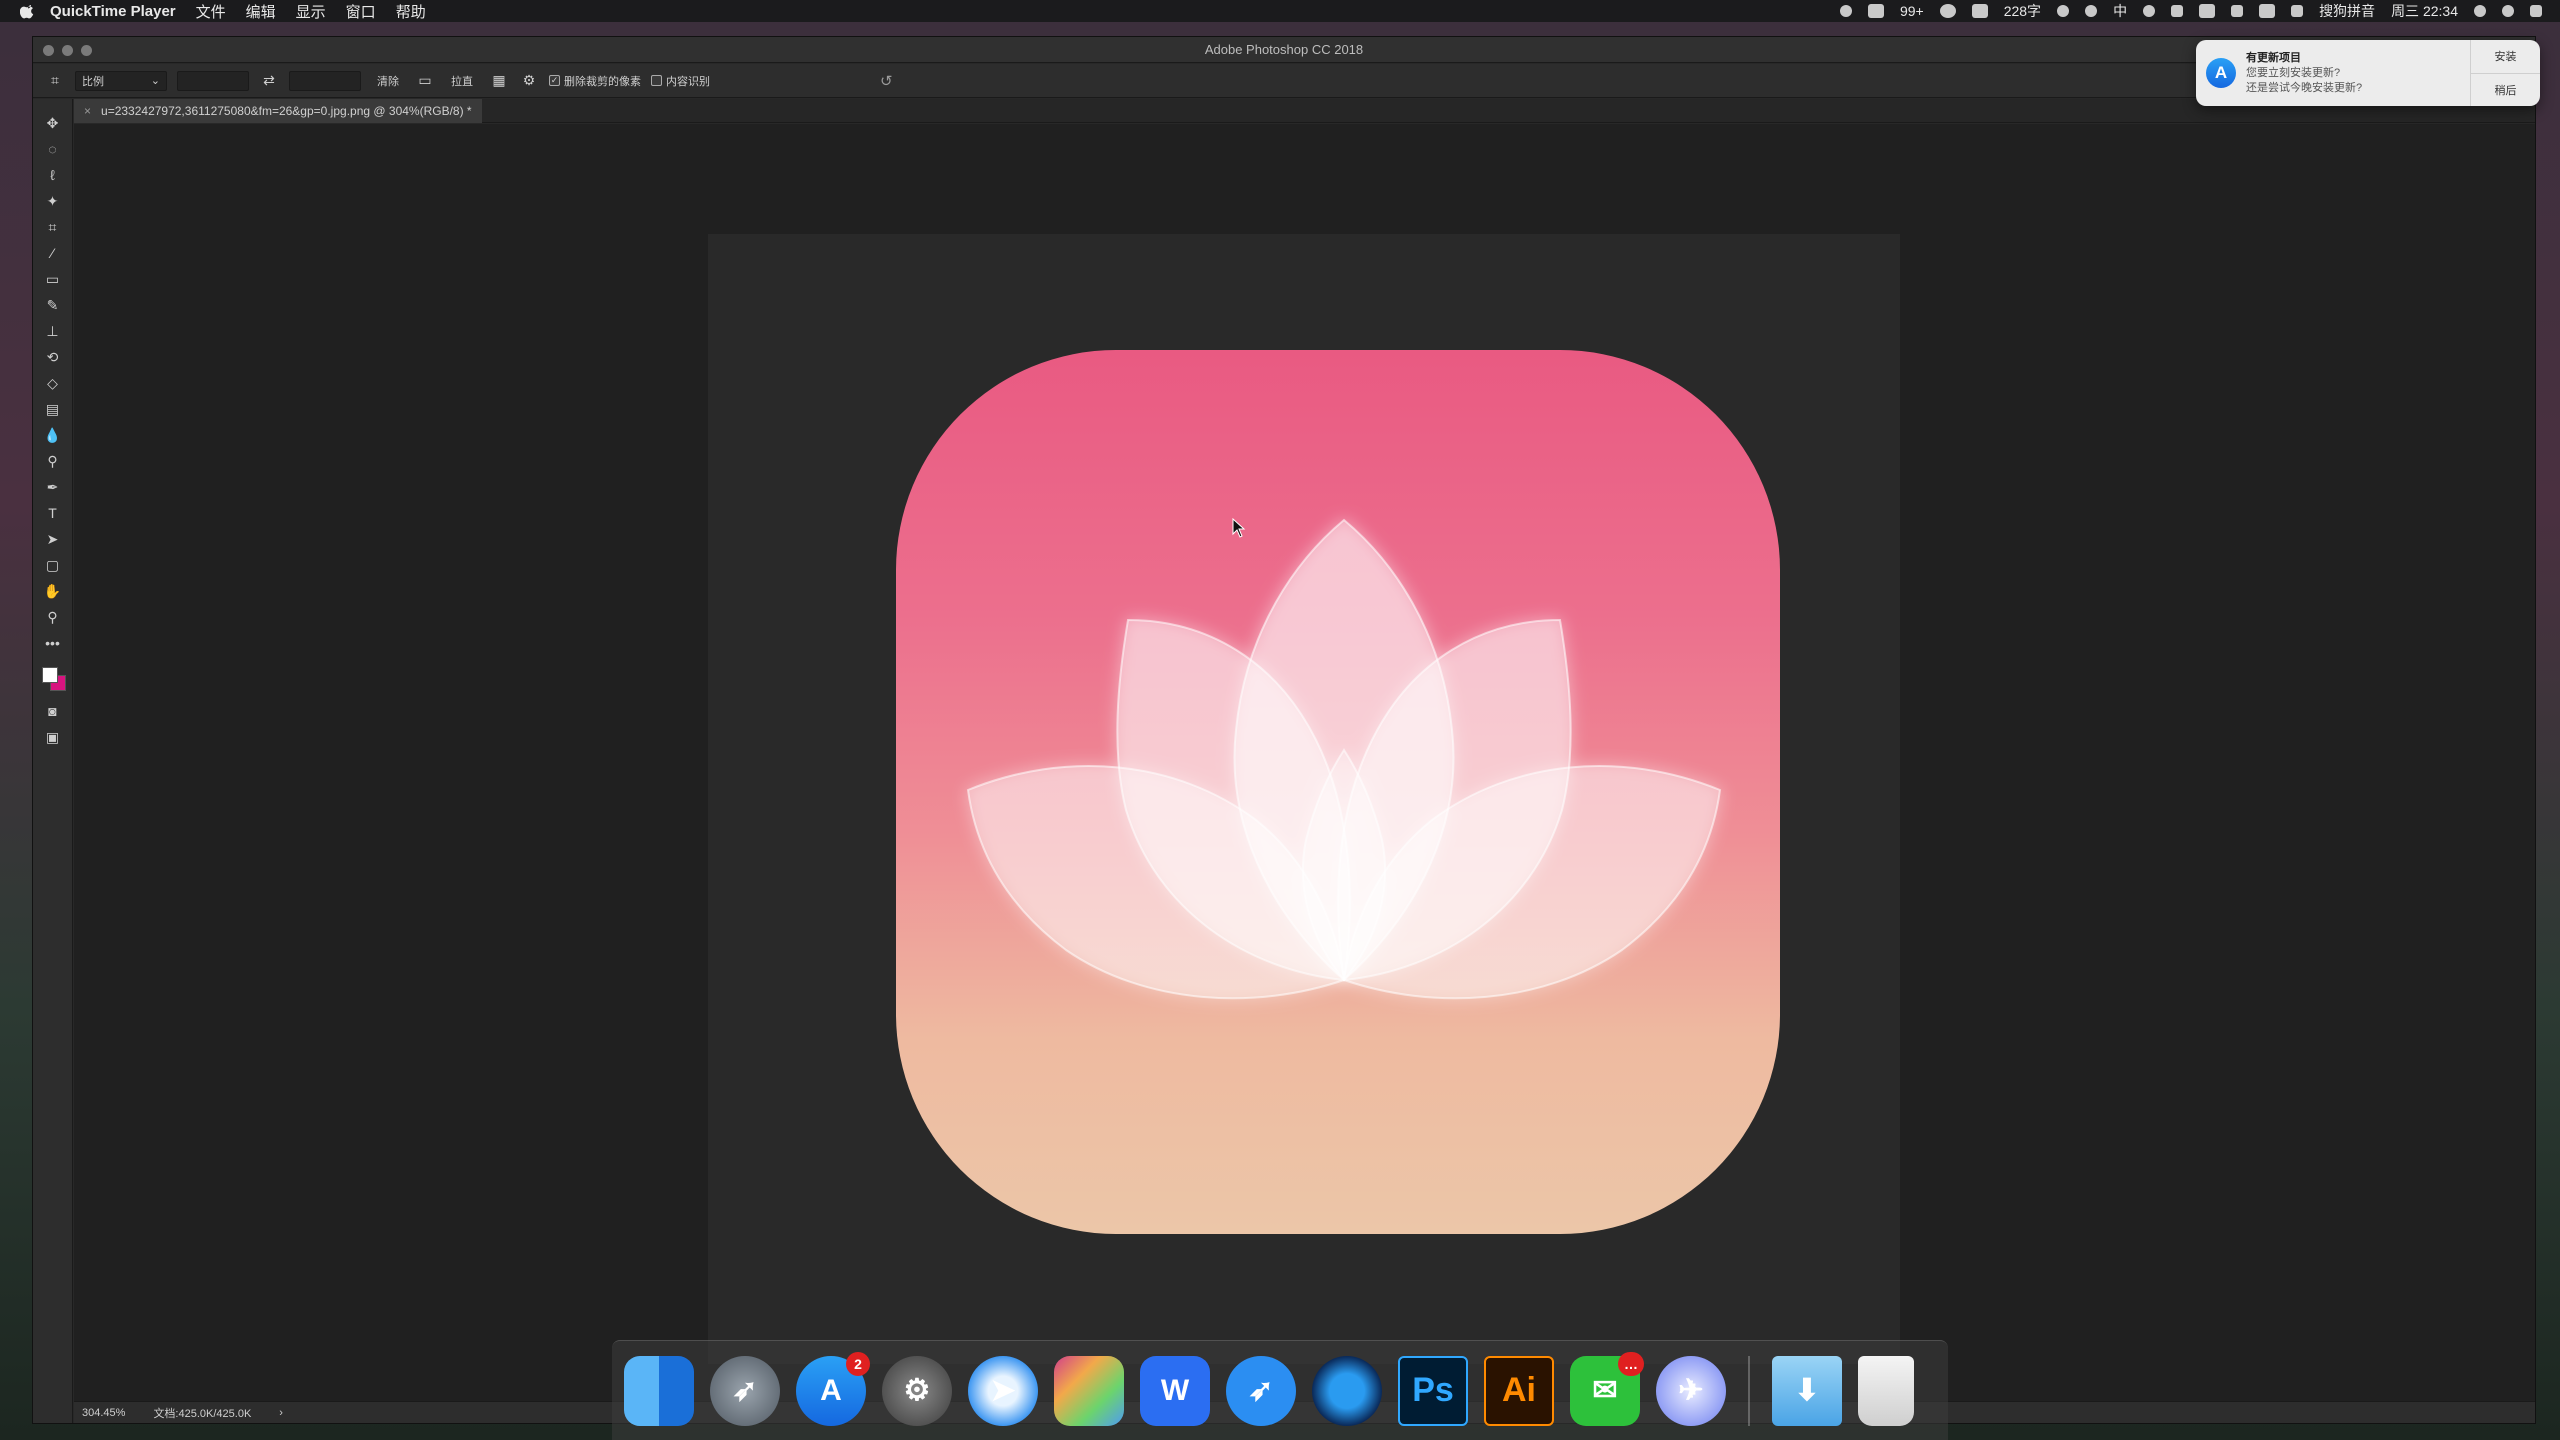 The image size is (2560, 1440). I want to click on sync-icon, so click(2063, 11).